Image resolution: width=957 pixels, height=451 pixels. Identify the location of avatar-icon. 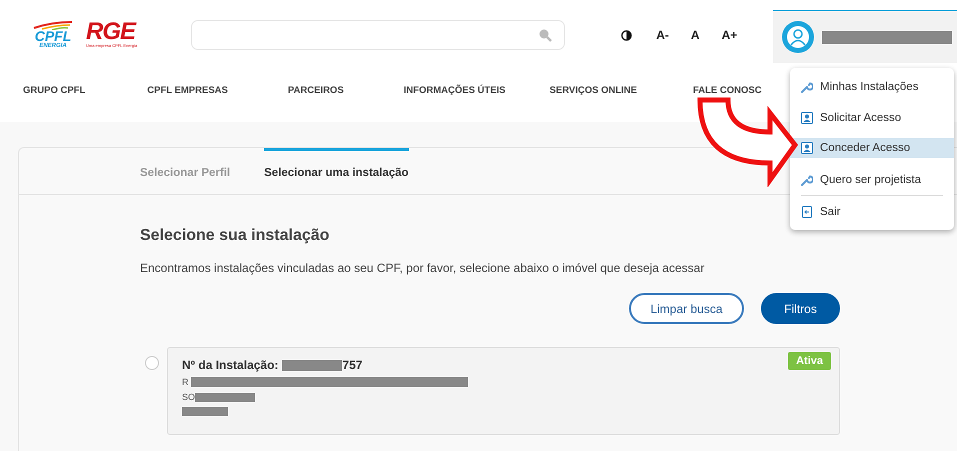
(798, 37).